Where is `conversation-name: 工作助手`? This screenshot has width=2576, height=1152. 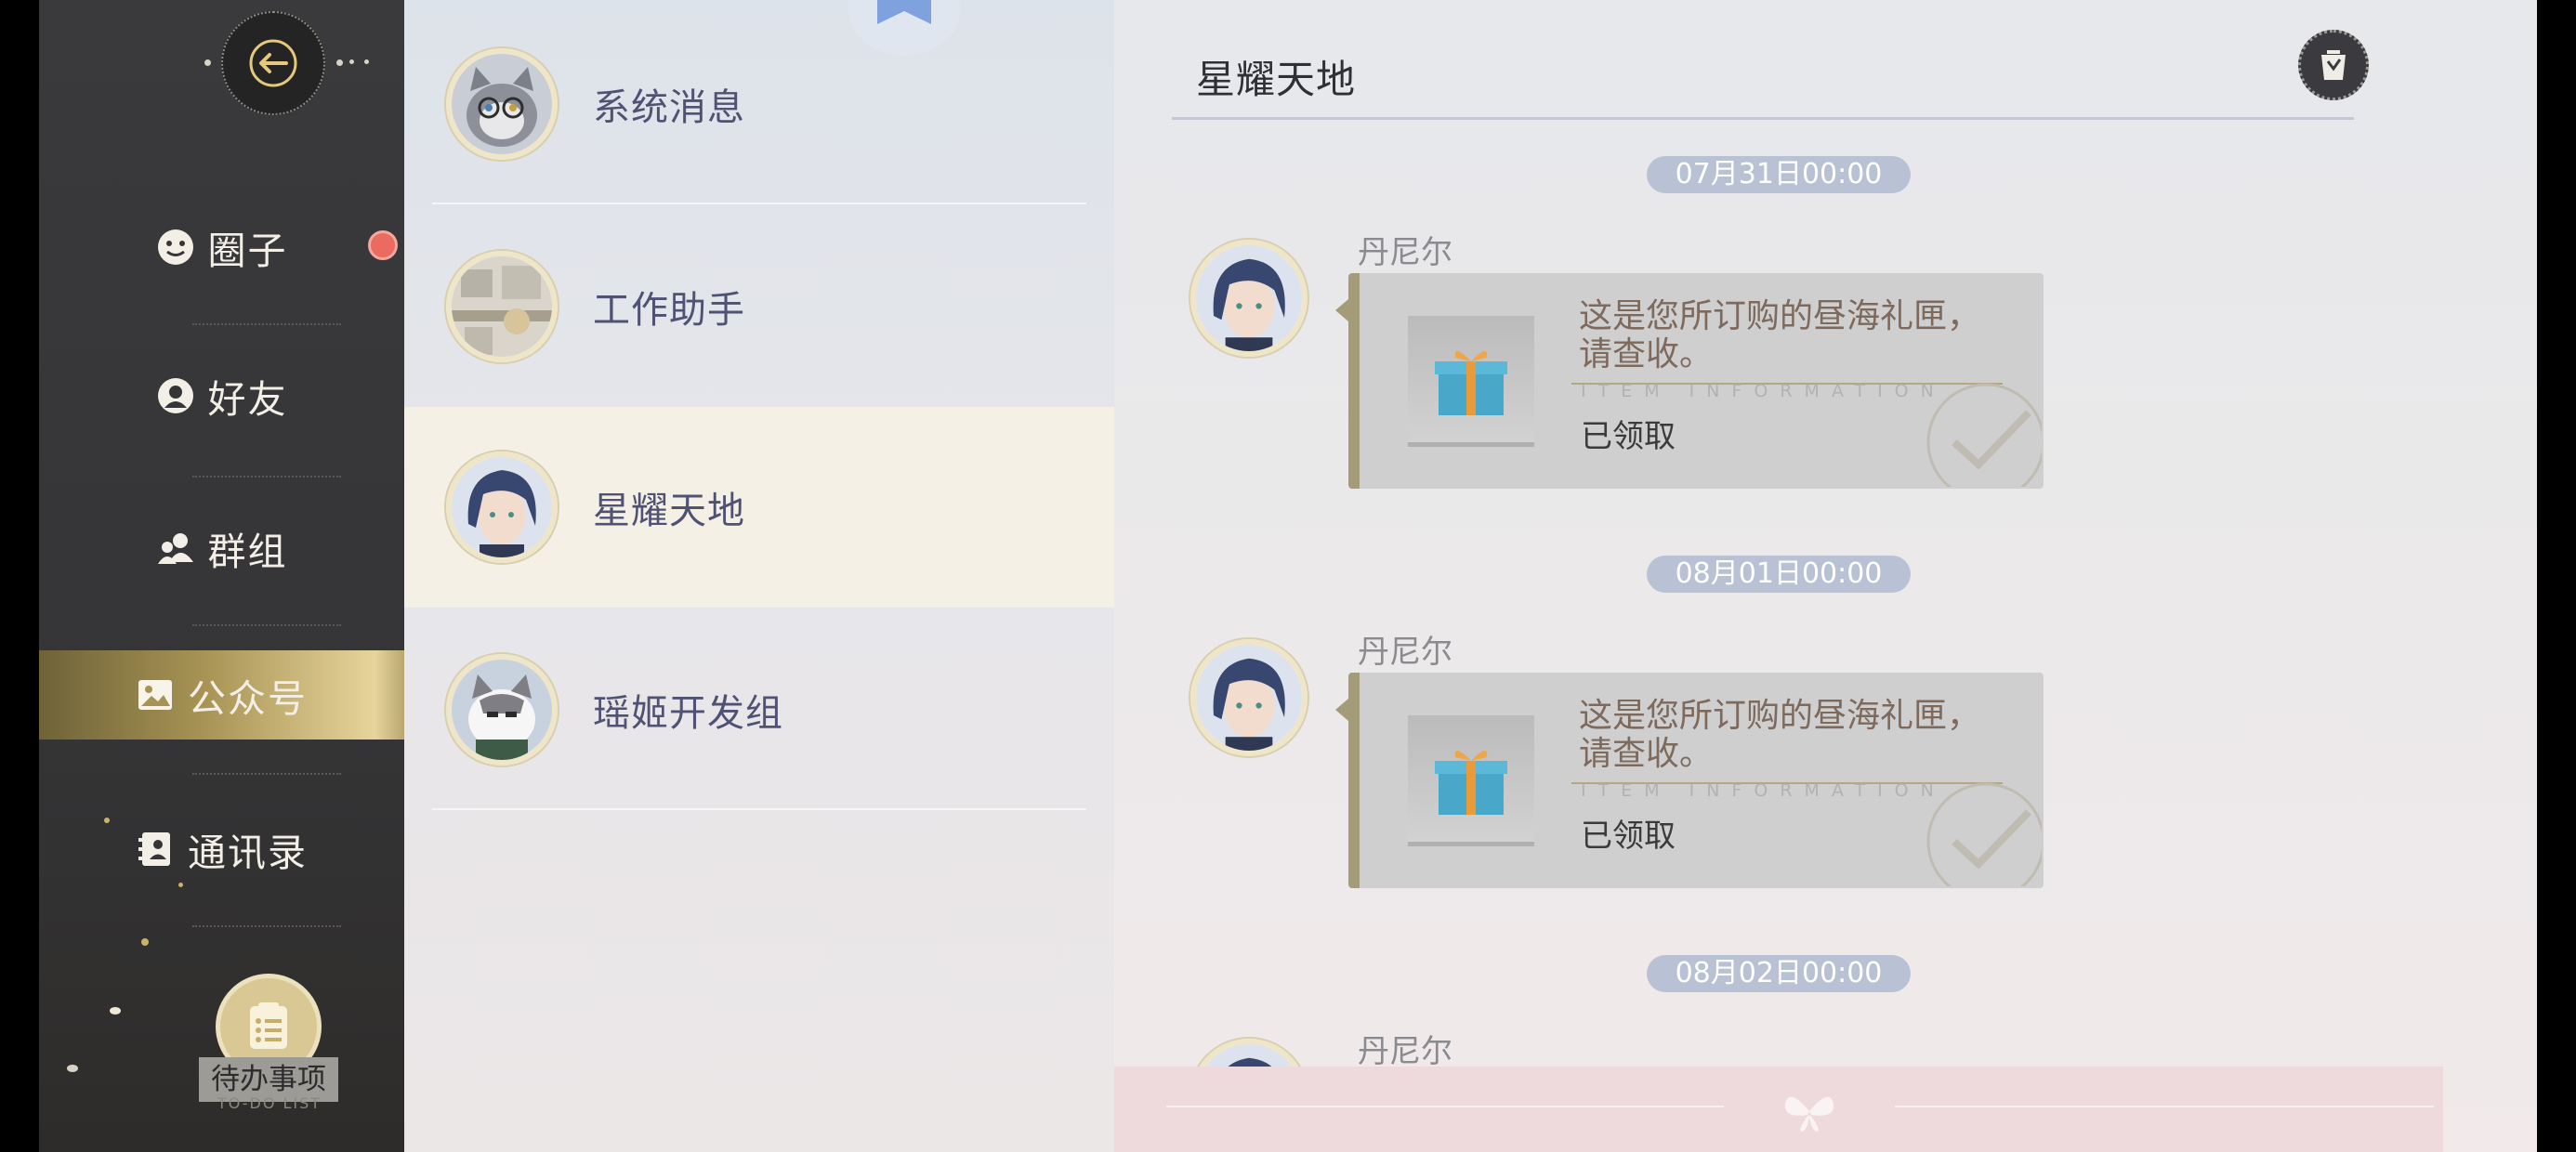 conversation-name: 工作助手 is located at coordinates (669, 310).